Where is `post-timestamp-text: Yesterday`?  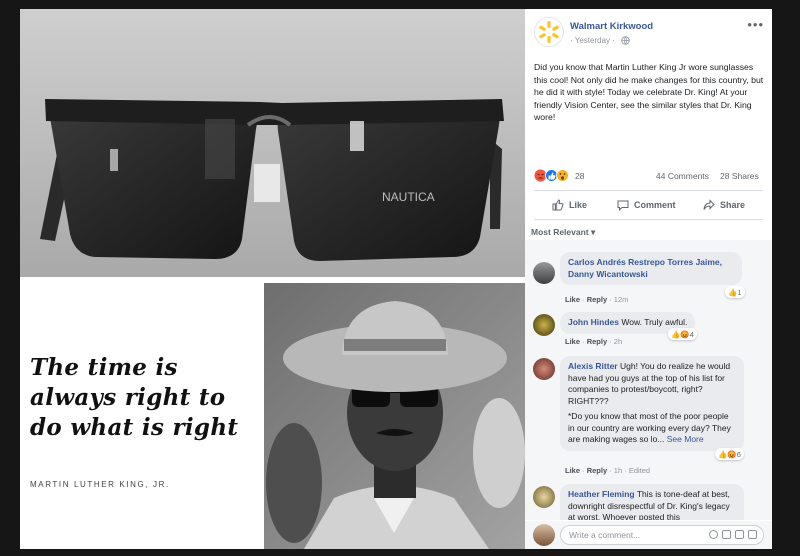
post-timestamp-text: Yesterday is located at coordinates (592, 40).